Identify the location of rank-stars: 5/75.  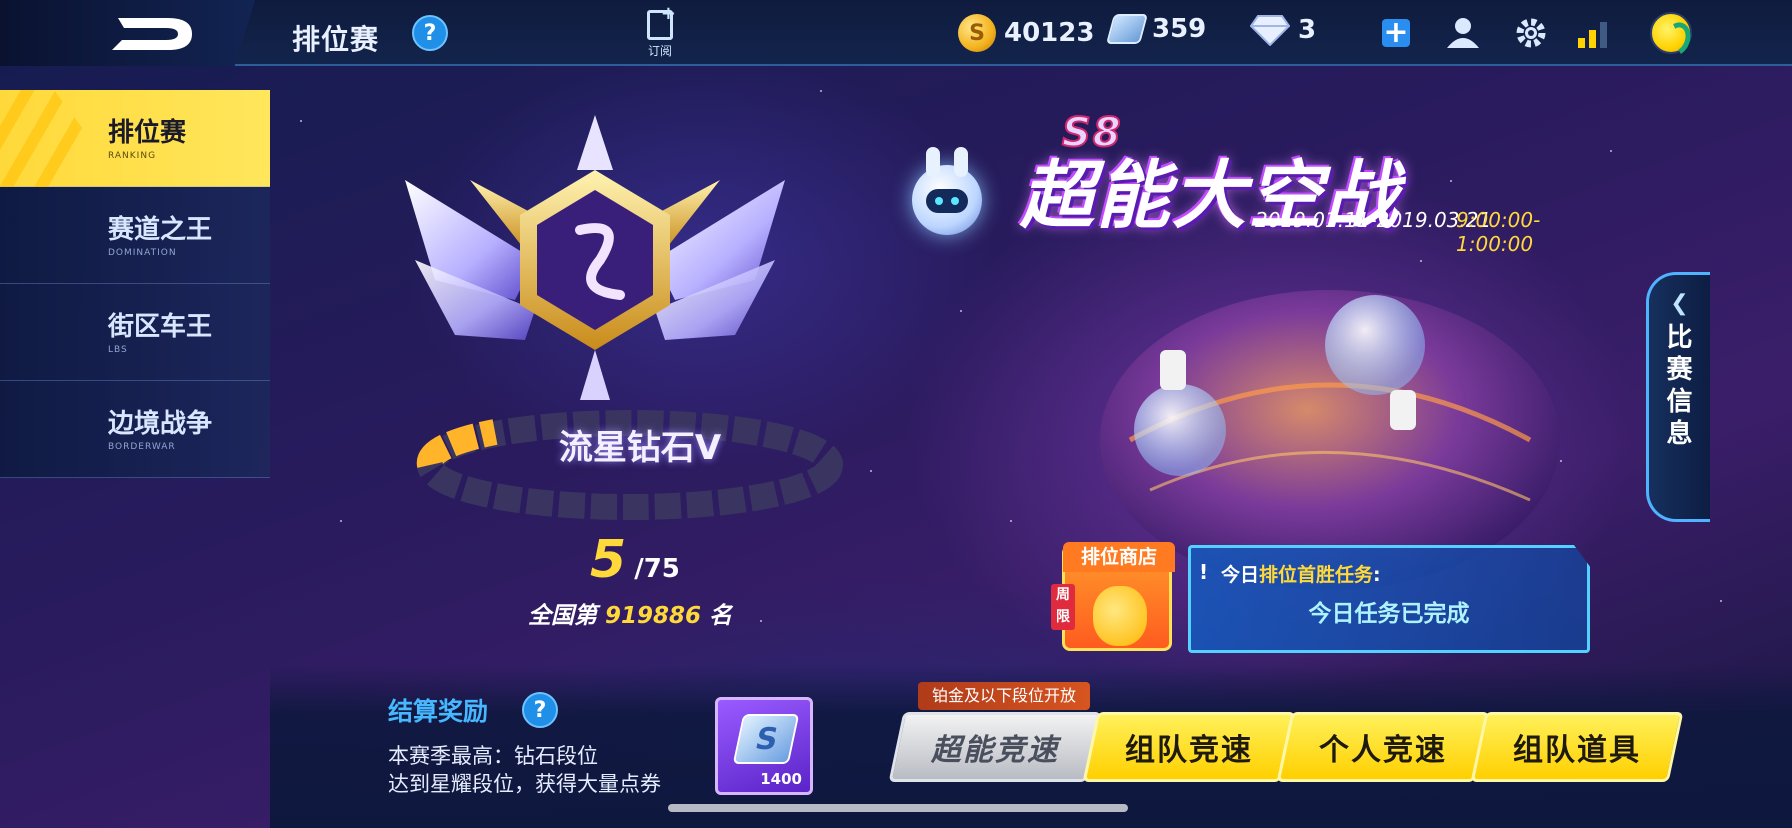
(635, 560).